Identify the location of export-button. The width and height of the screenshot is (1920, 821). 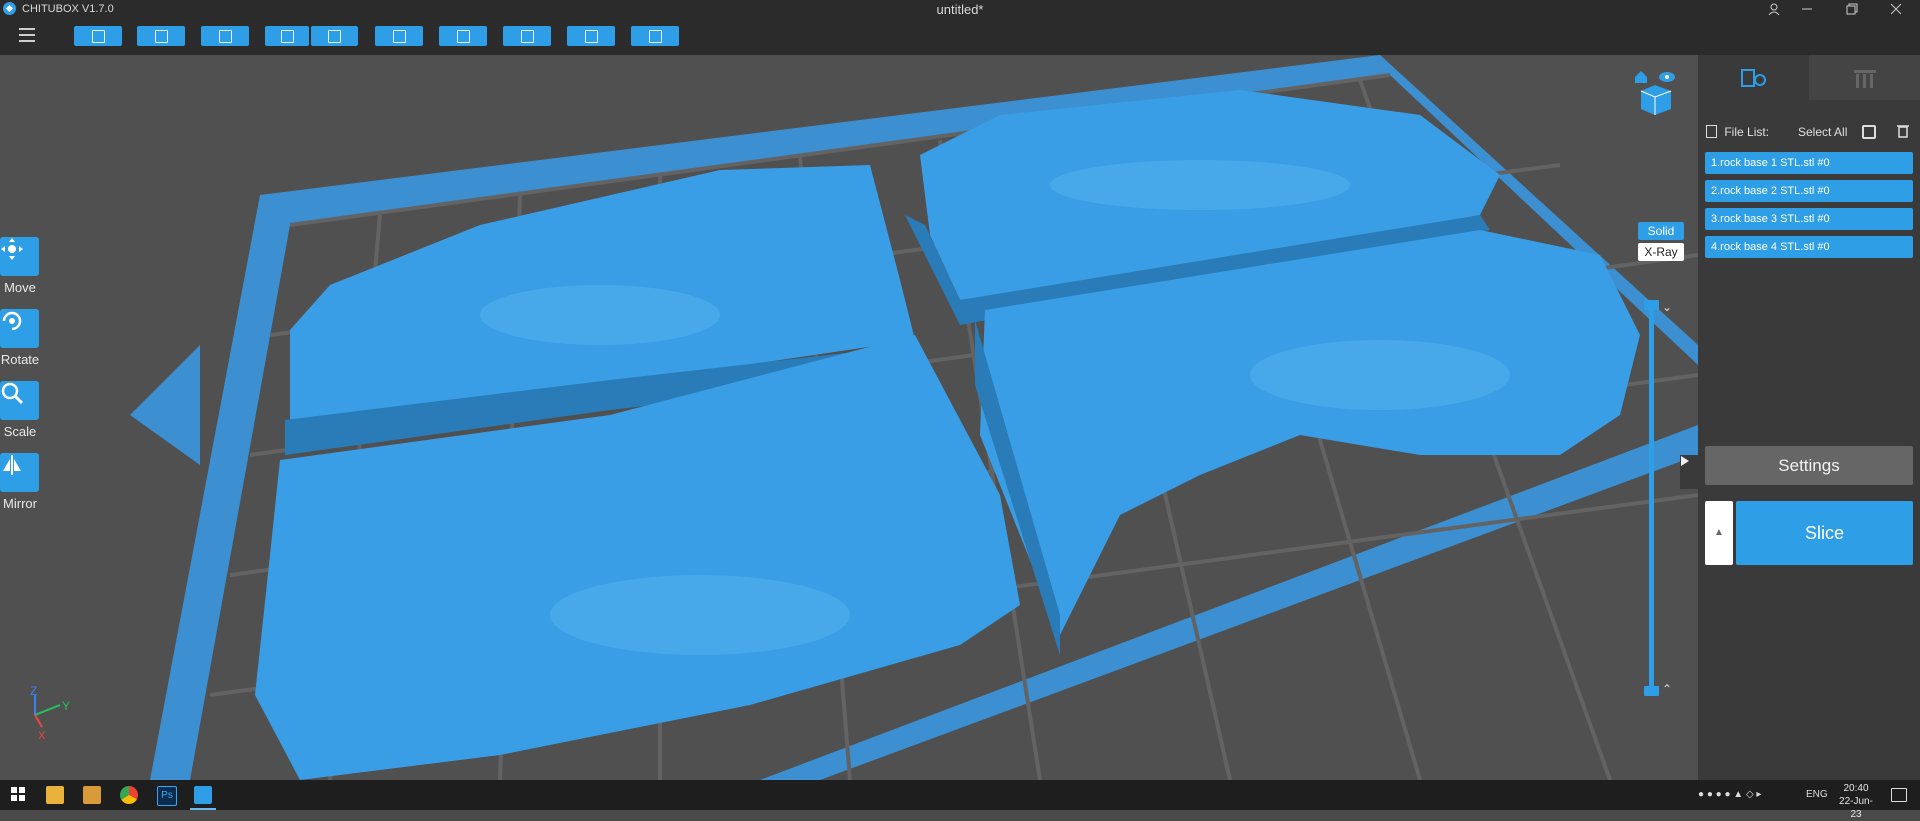
(334, 36).